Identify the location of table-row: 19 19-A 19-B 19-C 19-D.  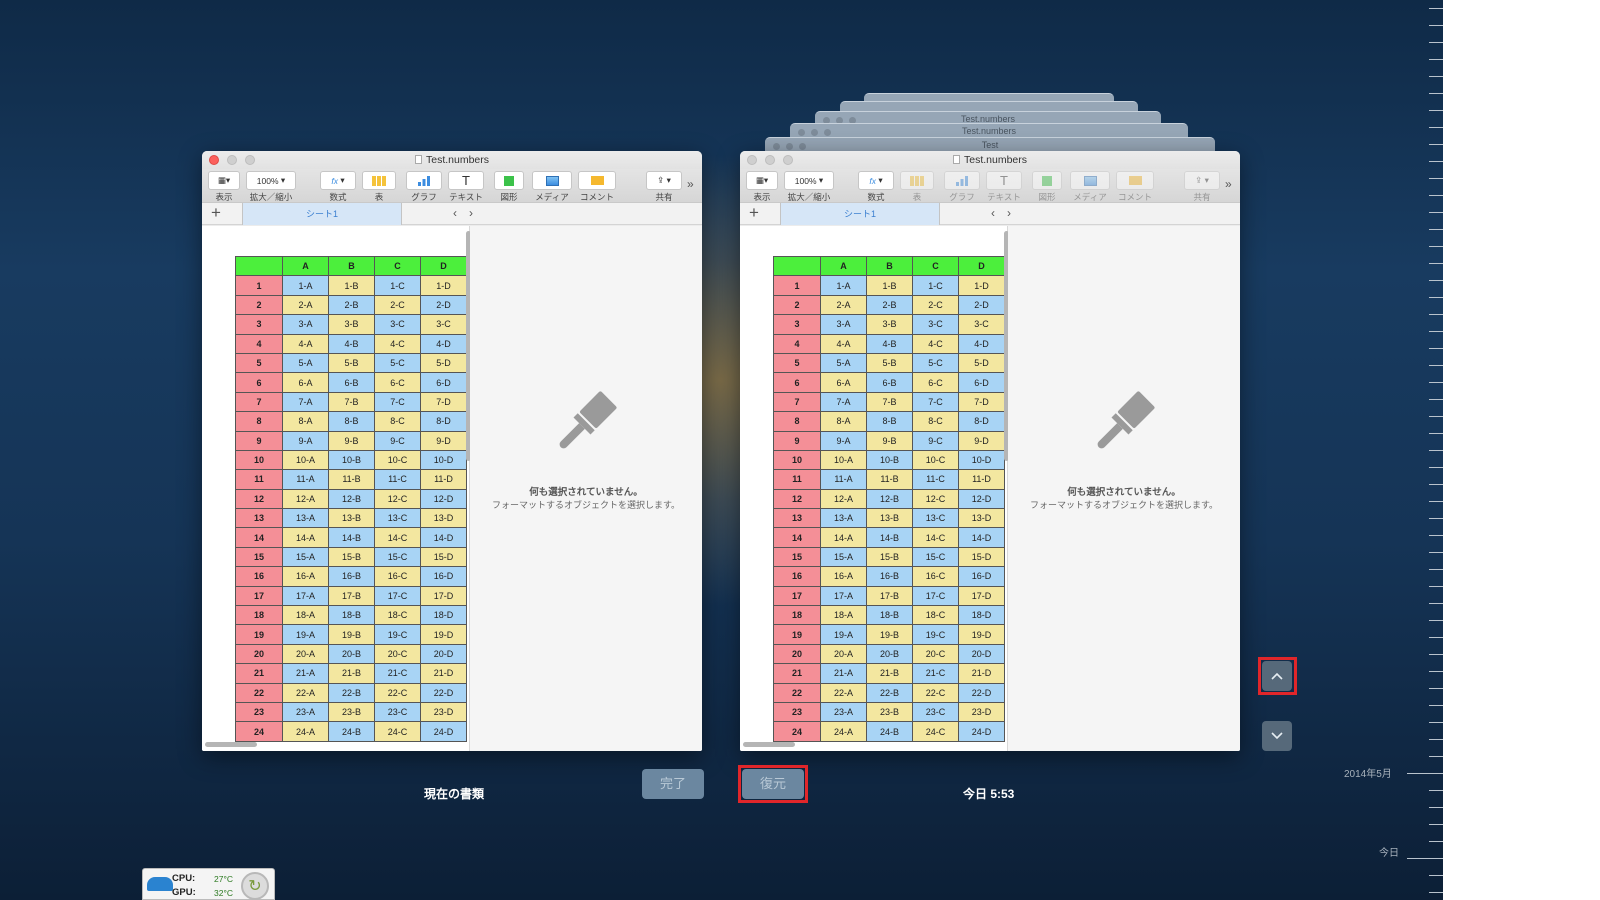
(889, 634).